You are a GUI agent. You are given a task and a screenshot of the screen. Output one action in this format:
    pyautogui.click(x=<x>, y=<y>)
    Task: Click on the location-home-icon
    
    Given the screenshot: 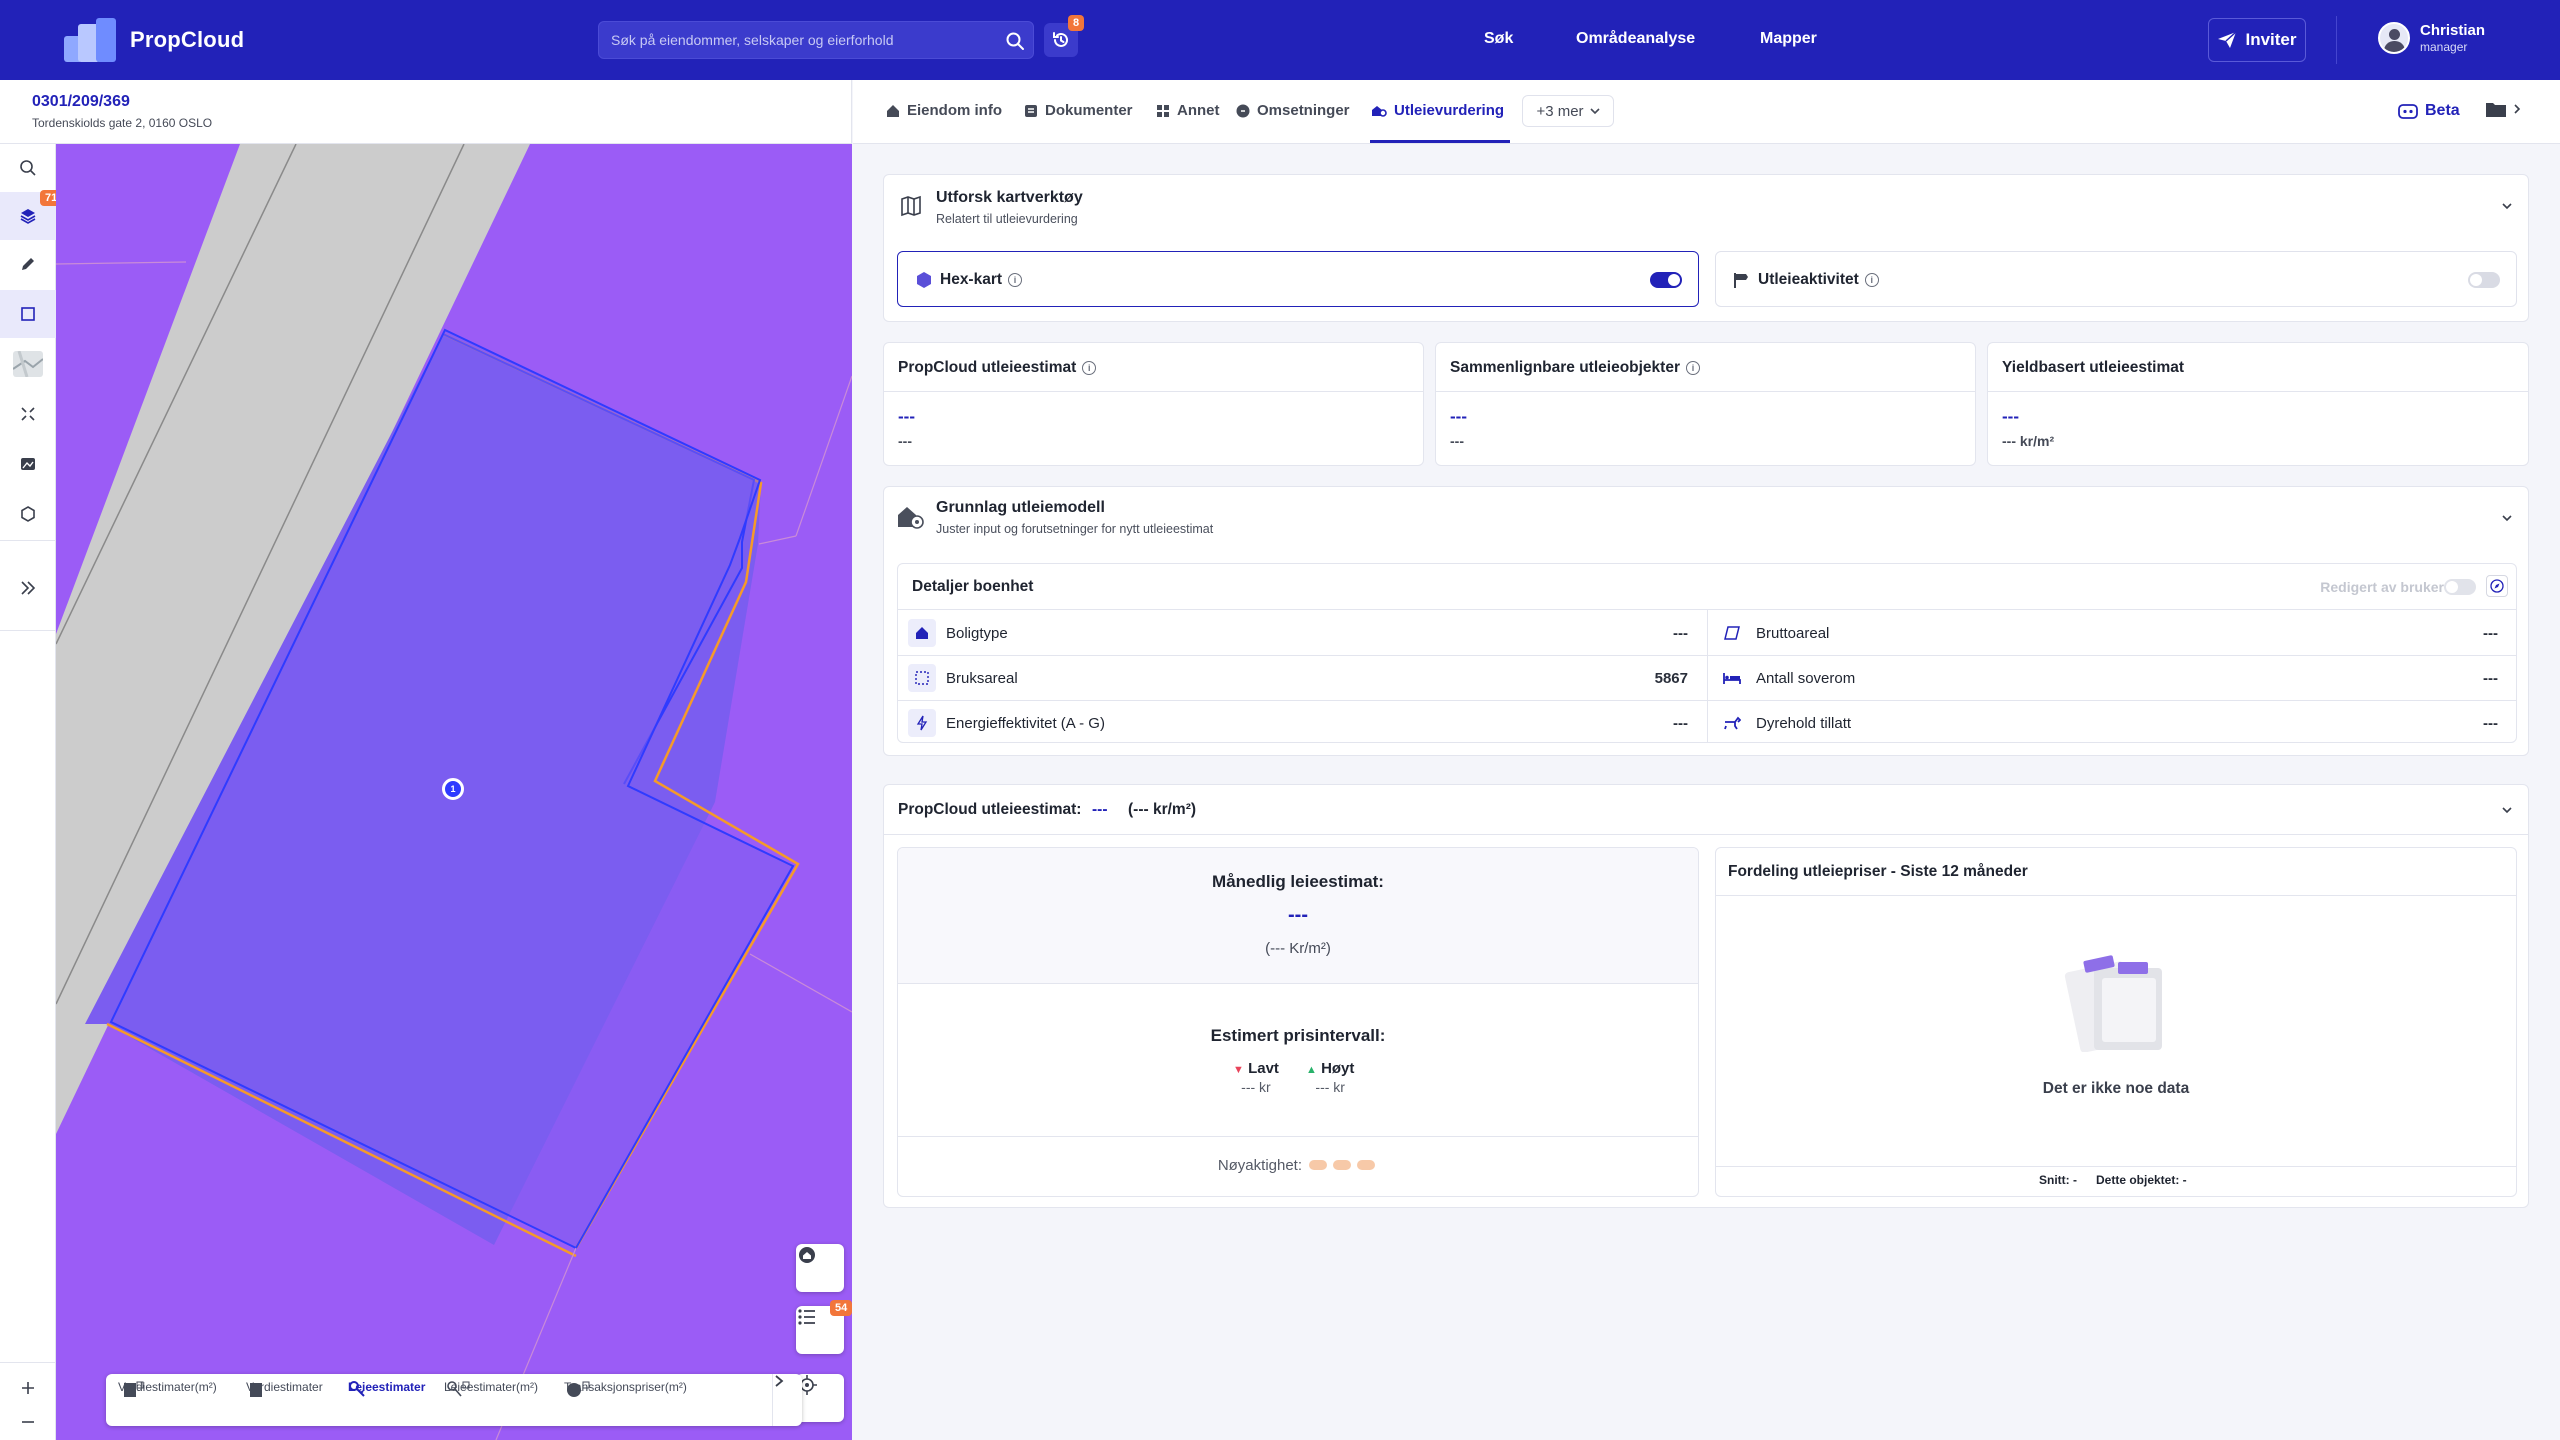 What is the action you would take?
    pyautogui.click(x=807, y=1255)
    